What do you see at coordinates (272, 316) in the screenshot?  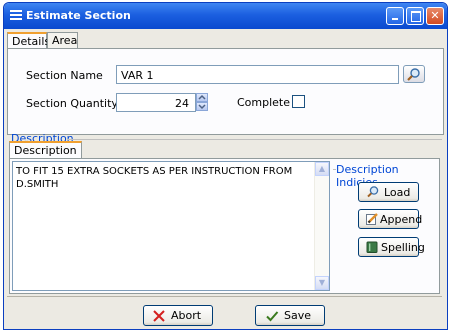 I see `checkmark-icon` at bounding box center [272, 316].